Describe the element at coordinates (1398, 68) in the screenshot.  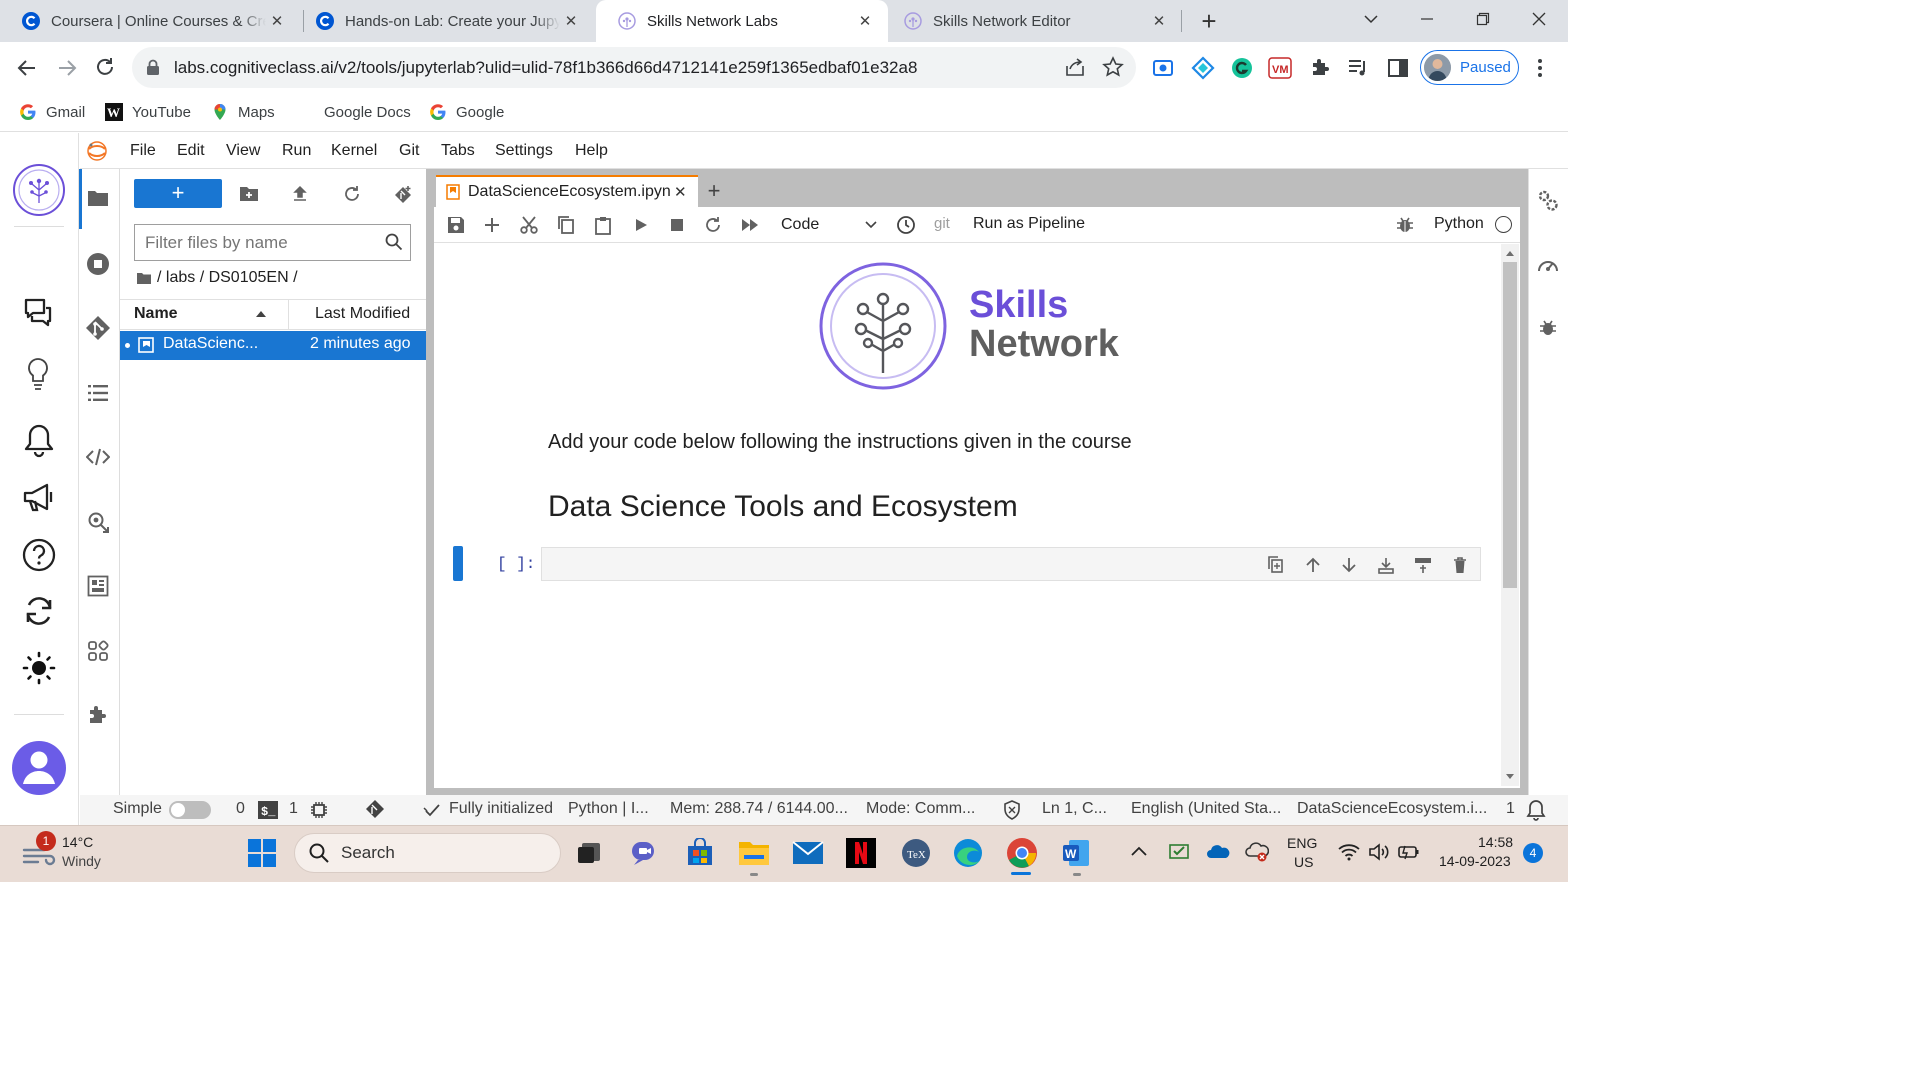
I see `side-panel-icon` at that location.